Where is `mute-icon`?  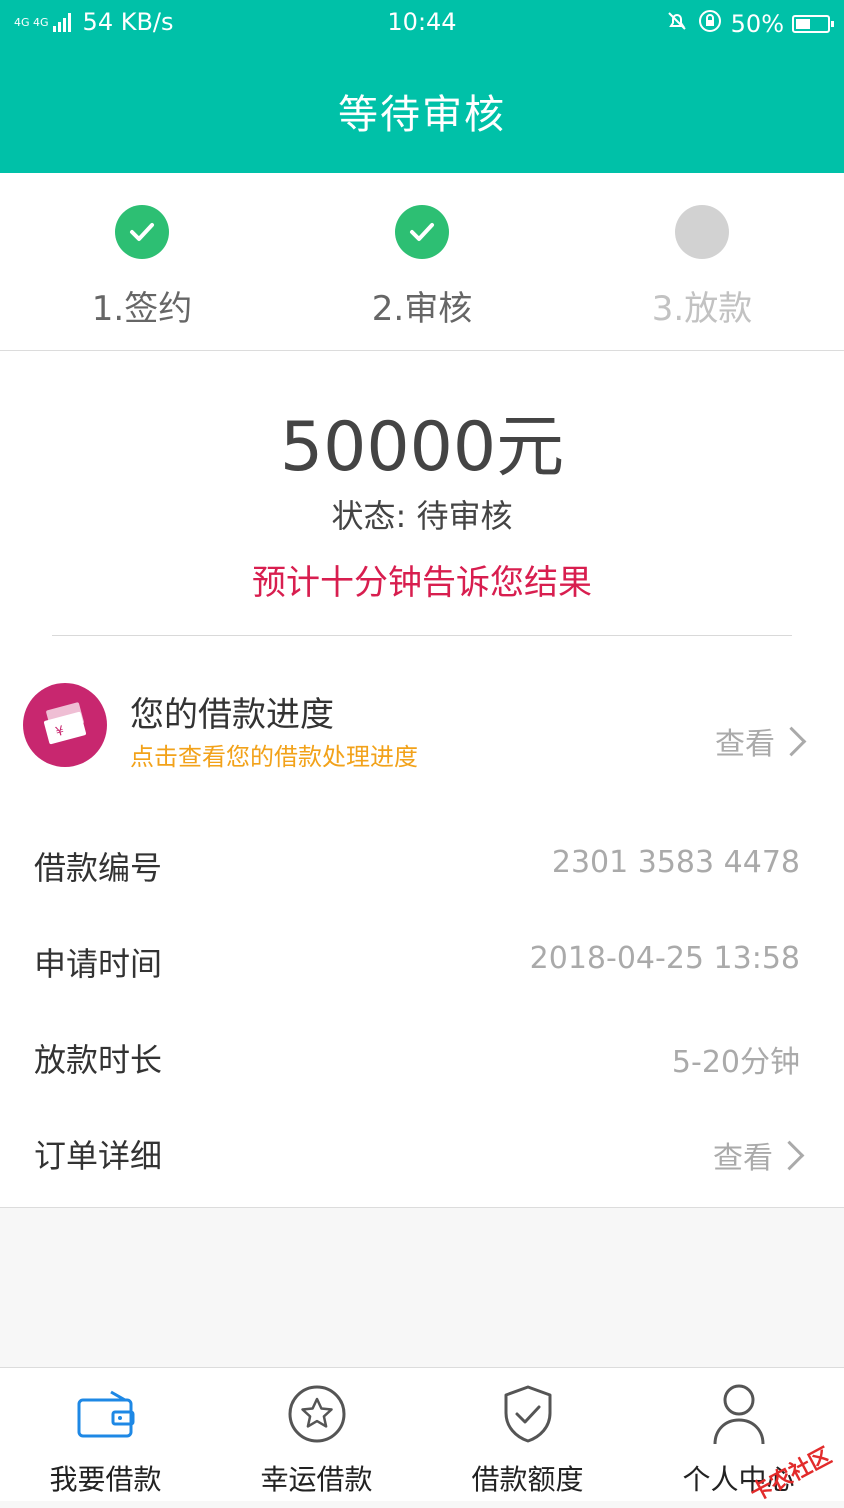 mute-icon is located at coordinates (677, 24).